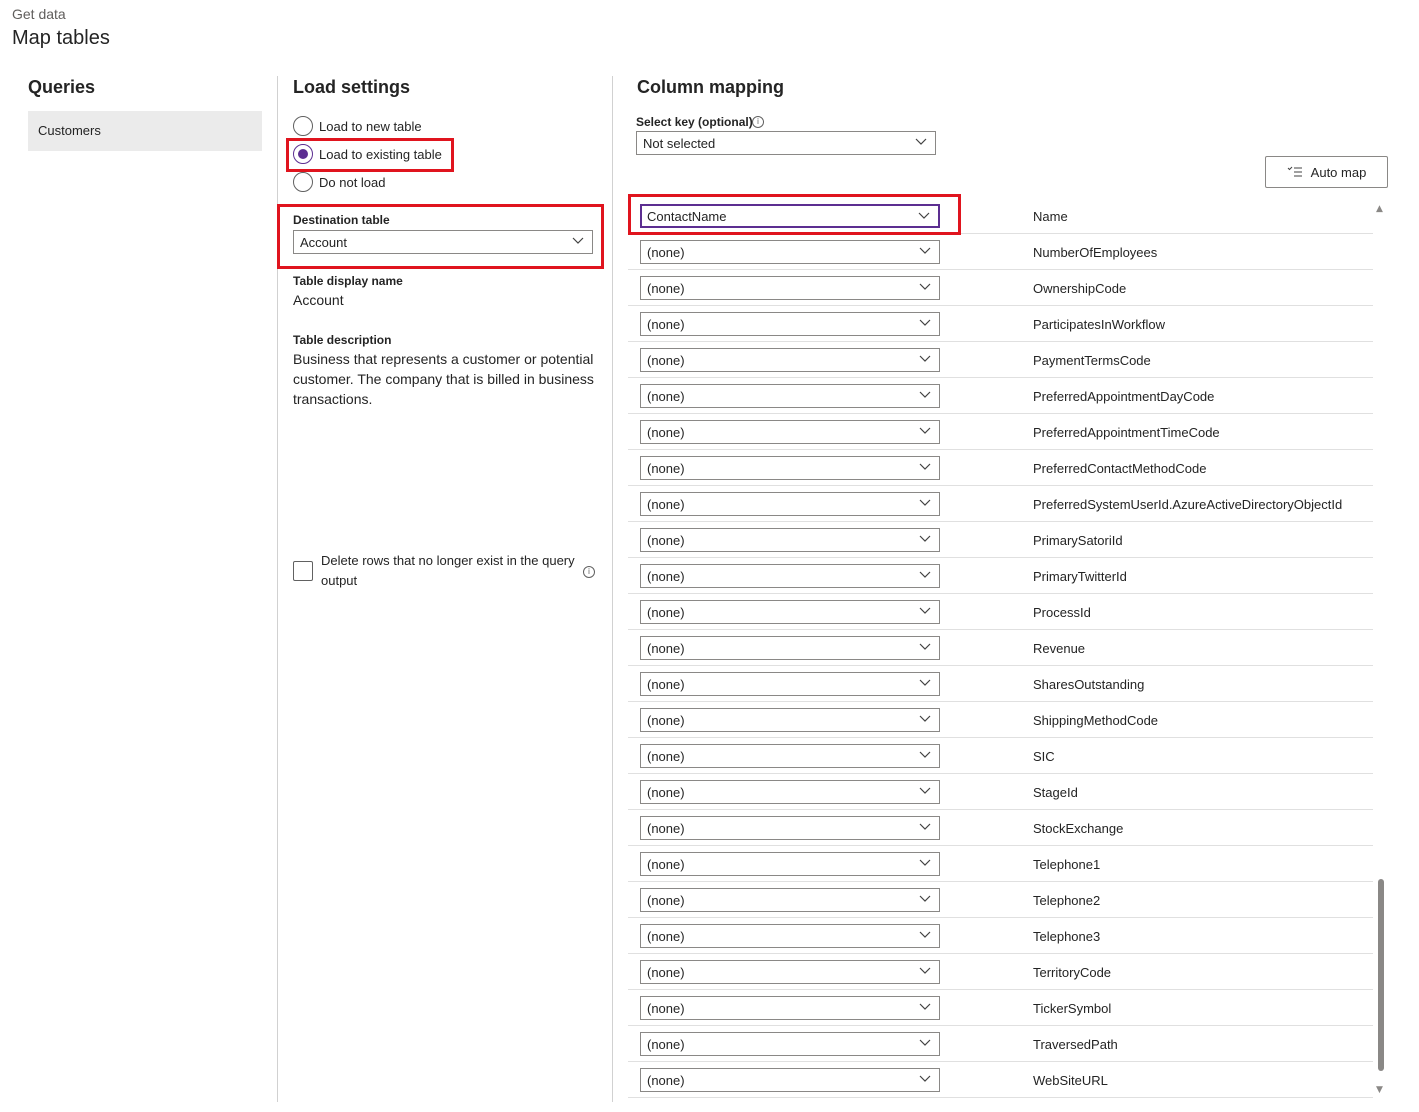 The image size is (1419, 1112). I want to click on target-column-name: PreferredAppointmentTimeCode, so click(1126, 432).